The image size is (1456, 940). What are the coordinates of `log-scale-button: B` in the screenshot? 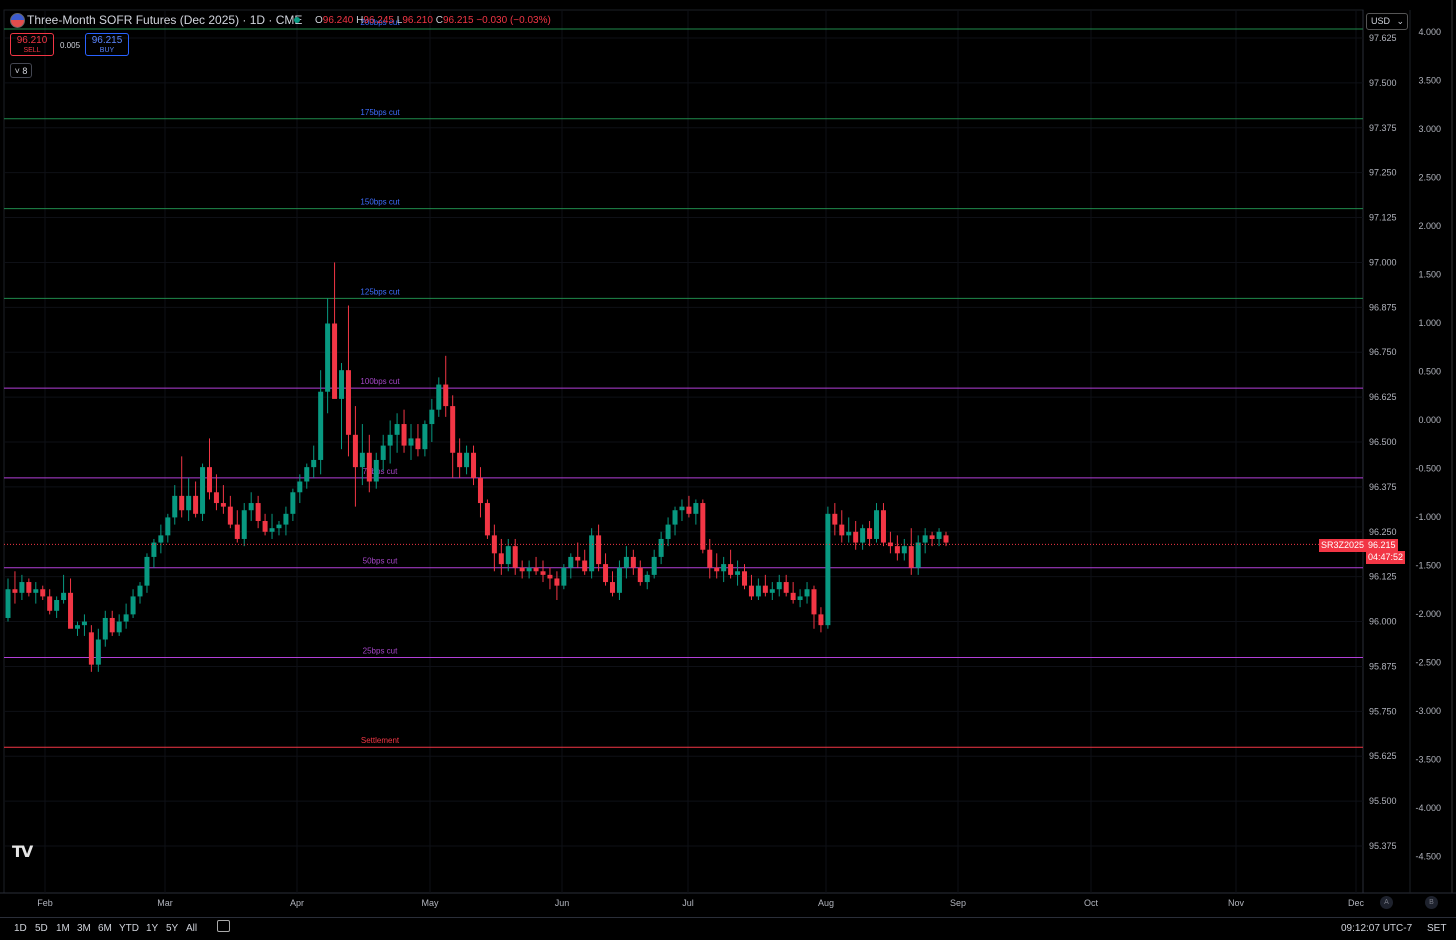 It's located at (1431, 902).